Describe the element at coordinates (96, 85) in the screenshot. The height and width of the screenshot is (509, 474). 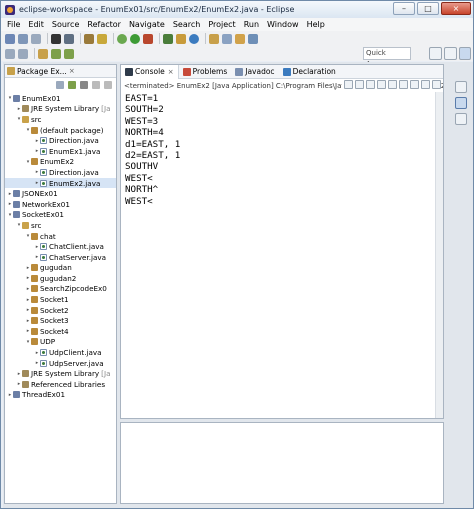
I see `minimize-view-icon` at that location.